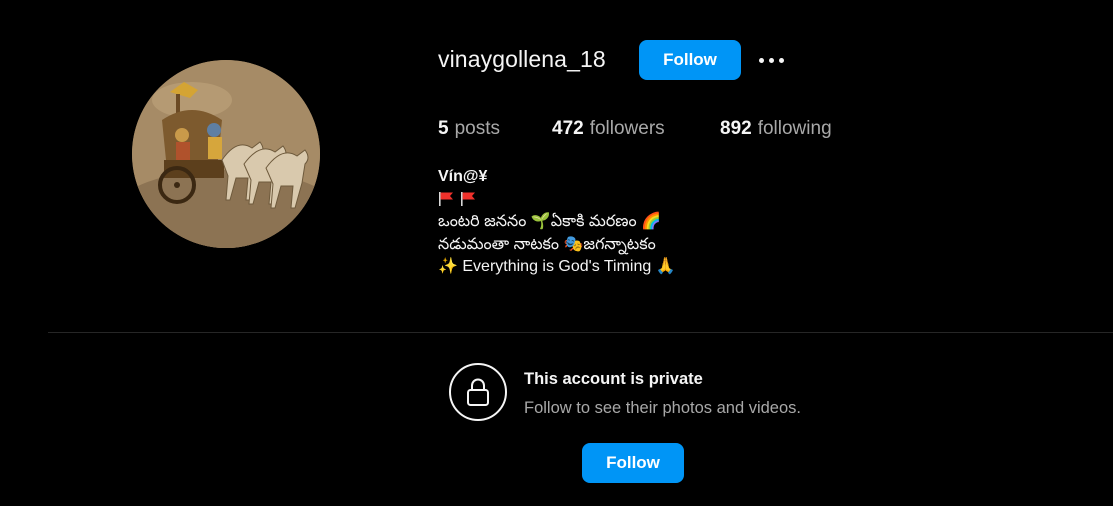 The width and height of the screenshot is (1113, 506). Describe the element at coordinates (477, 128) in the screenshot. I see `posts-count-label: posts` at that location.